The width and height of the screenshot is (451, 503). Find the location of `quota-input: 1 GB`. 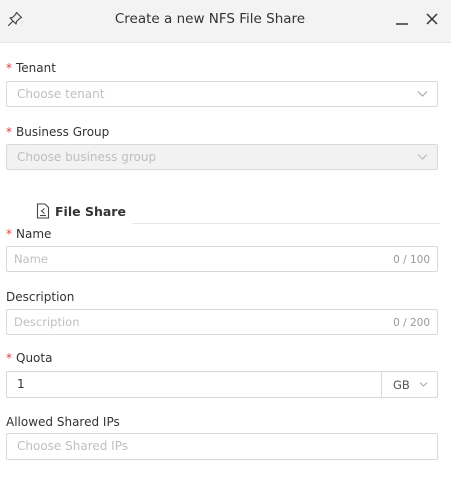

quota-input: 1 GB is located at coordinates (222, 384).